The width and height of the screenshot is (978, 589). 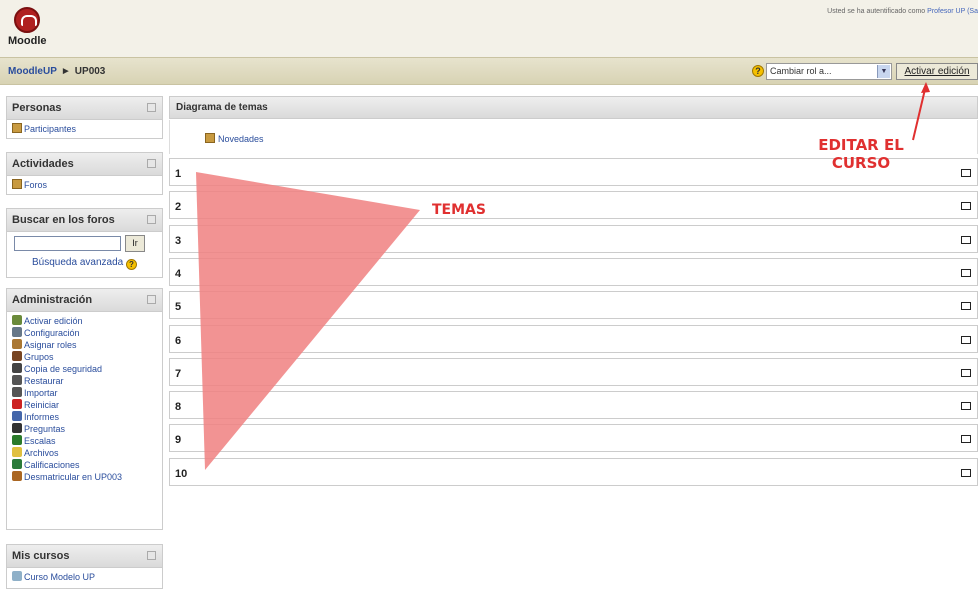 What do you see at coordinates (210, 138) in the screenshot?
I see `forum-icon` at bounding box center [210, 138].